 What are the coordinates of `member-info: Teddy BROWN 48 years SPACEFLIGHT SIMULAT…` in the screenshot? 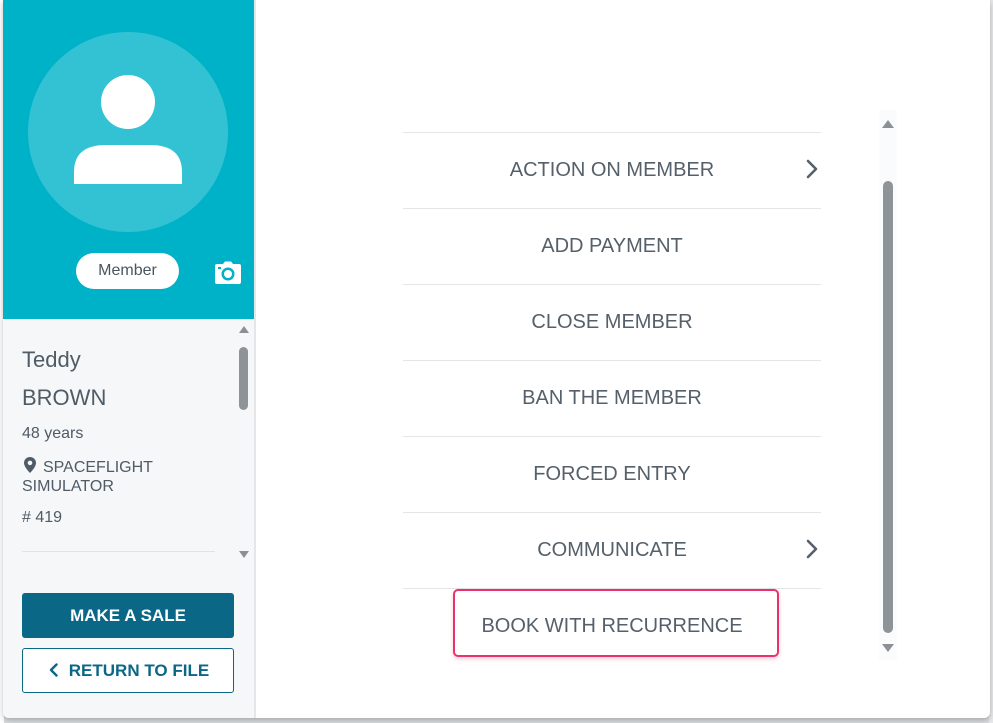 It's located at (121, 444).